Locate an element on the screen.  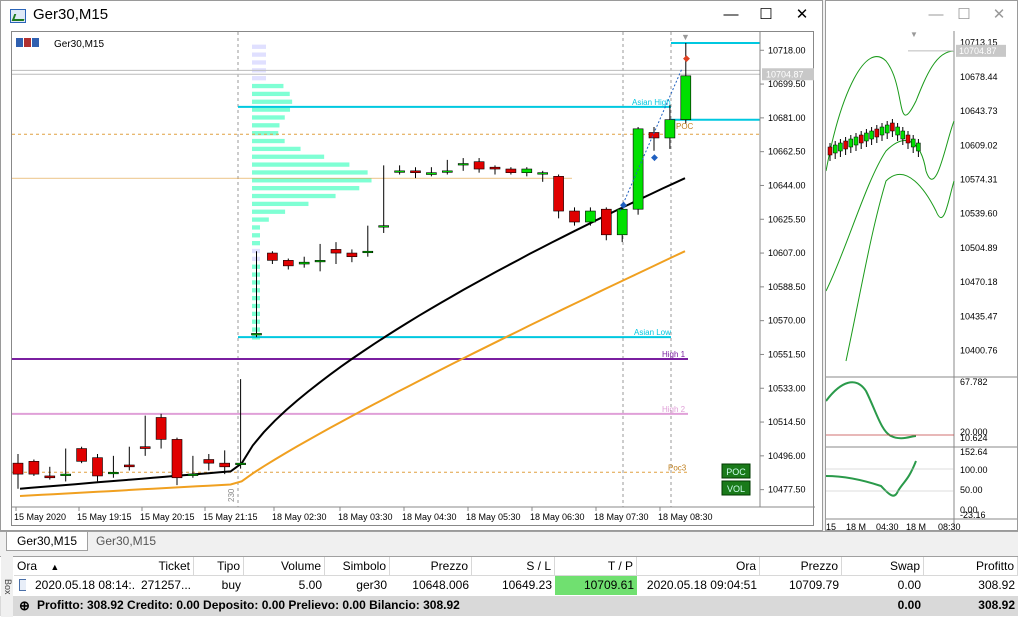
expand-plus-icon: ⊕ is located at coordinates (24, 605).